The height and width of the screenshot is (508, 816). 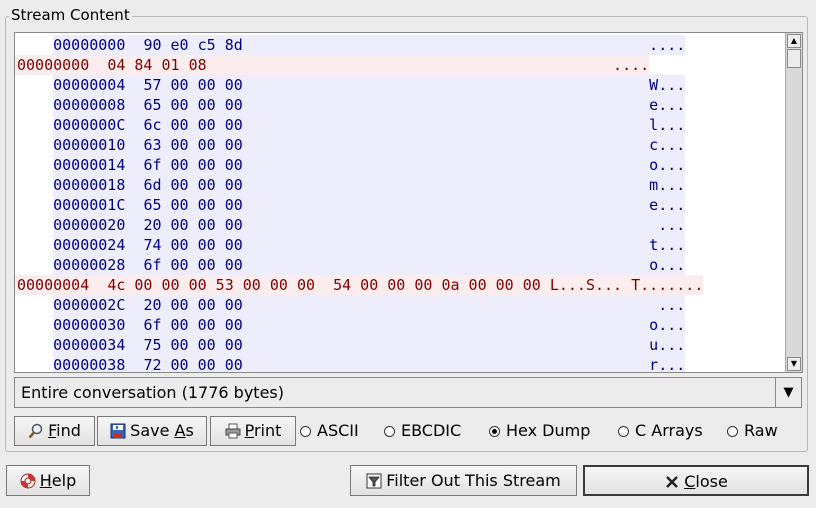 I want to click on dump-hex-bytes: 04 84 01 08, so click(x=157, y=65).